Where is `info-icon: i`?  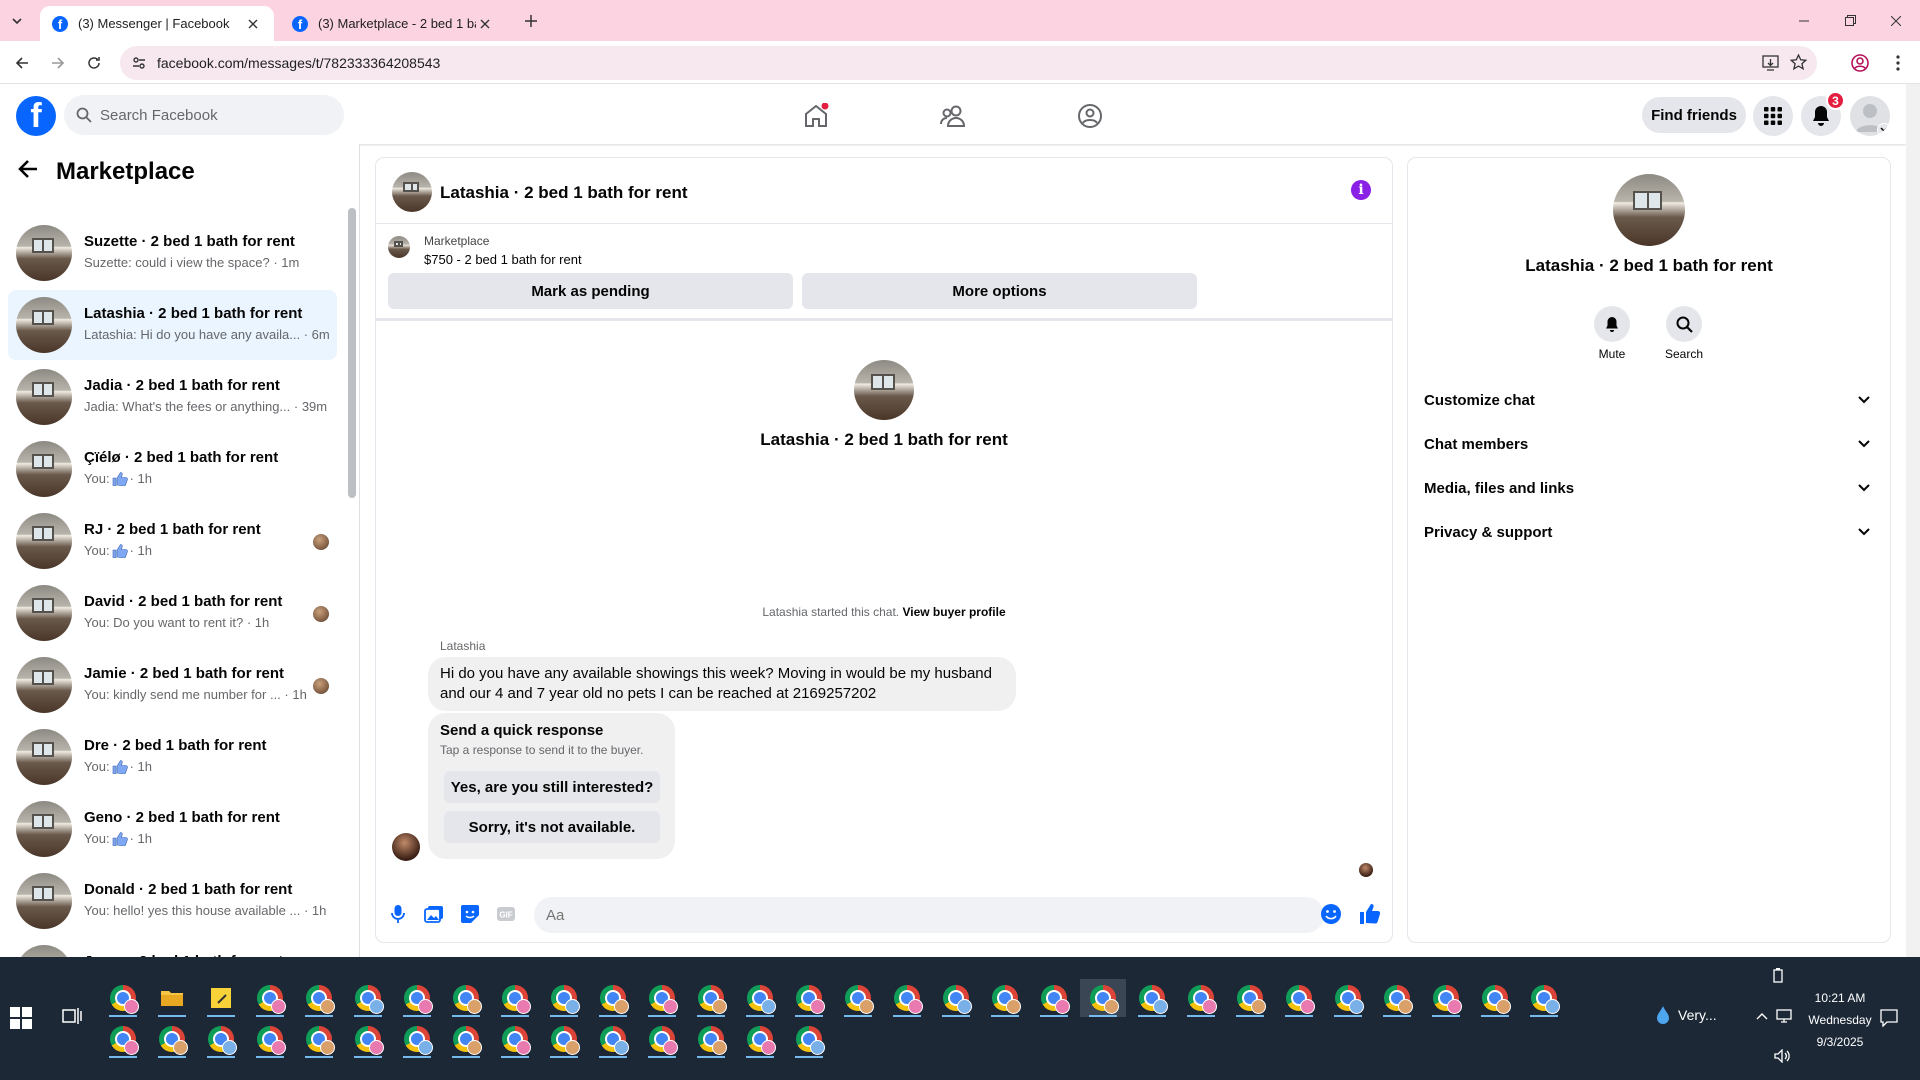 info-icon: i is located at coordinates (1361, 190).